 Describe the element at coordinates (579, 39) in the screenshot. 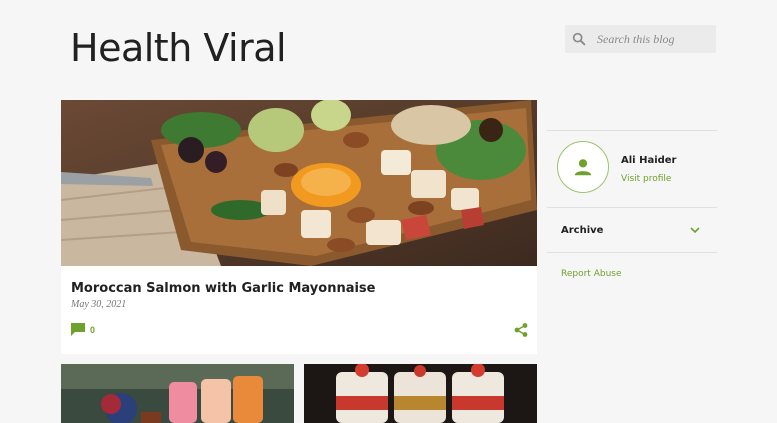

I see `search-icon` at that location.